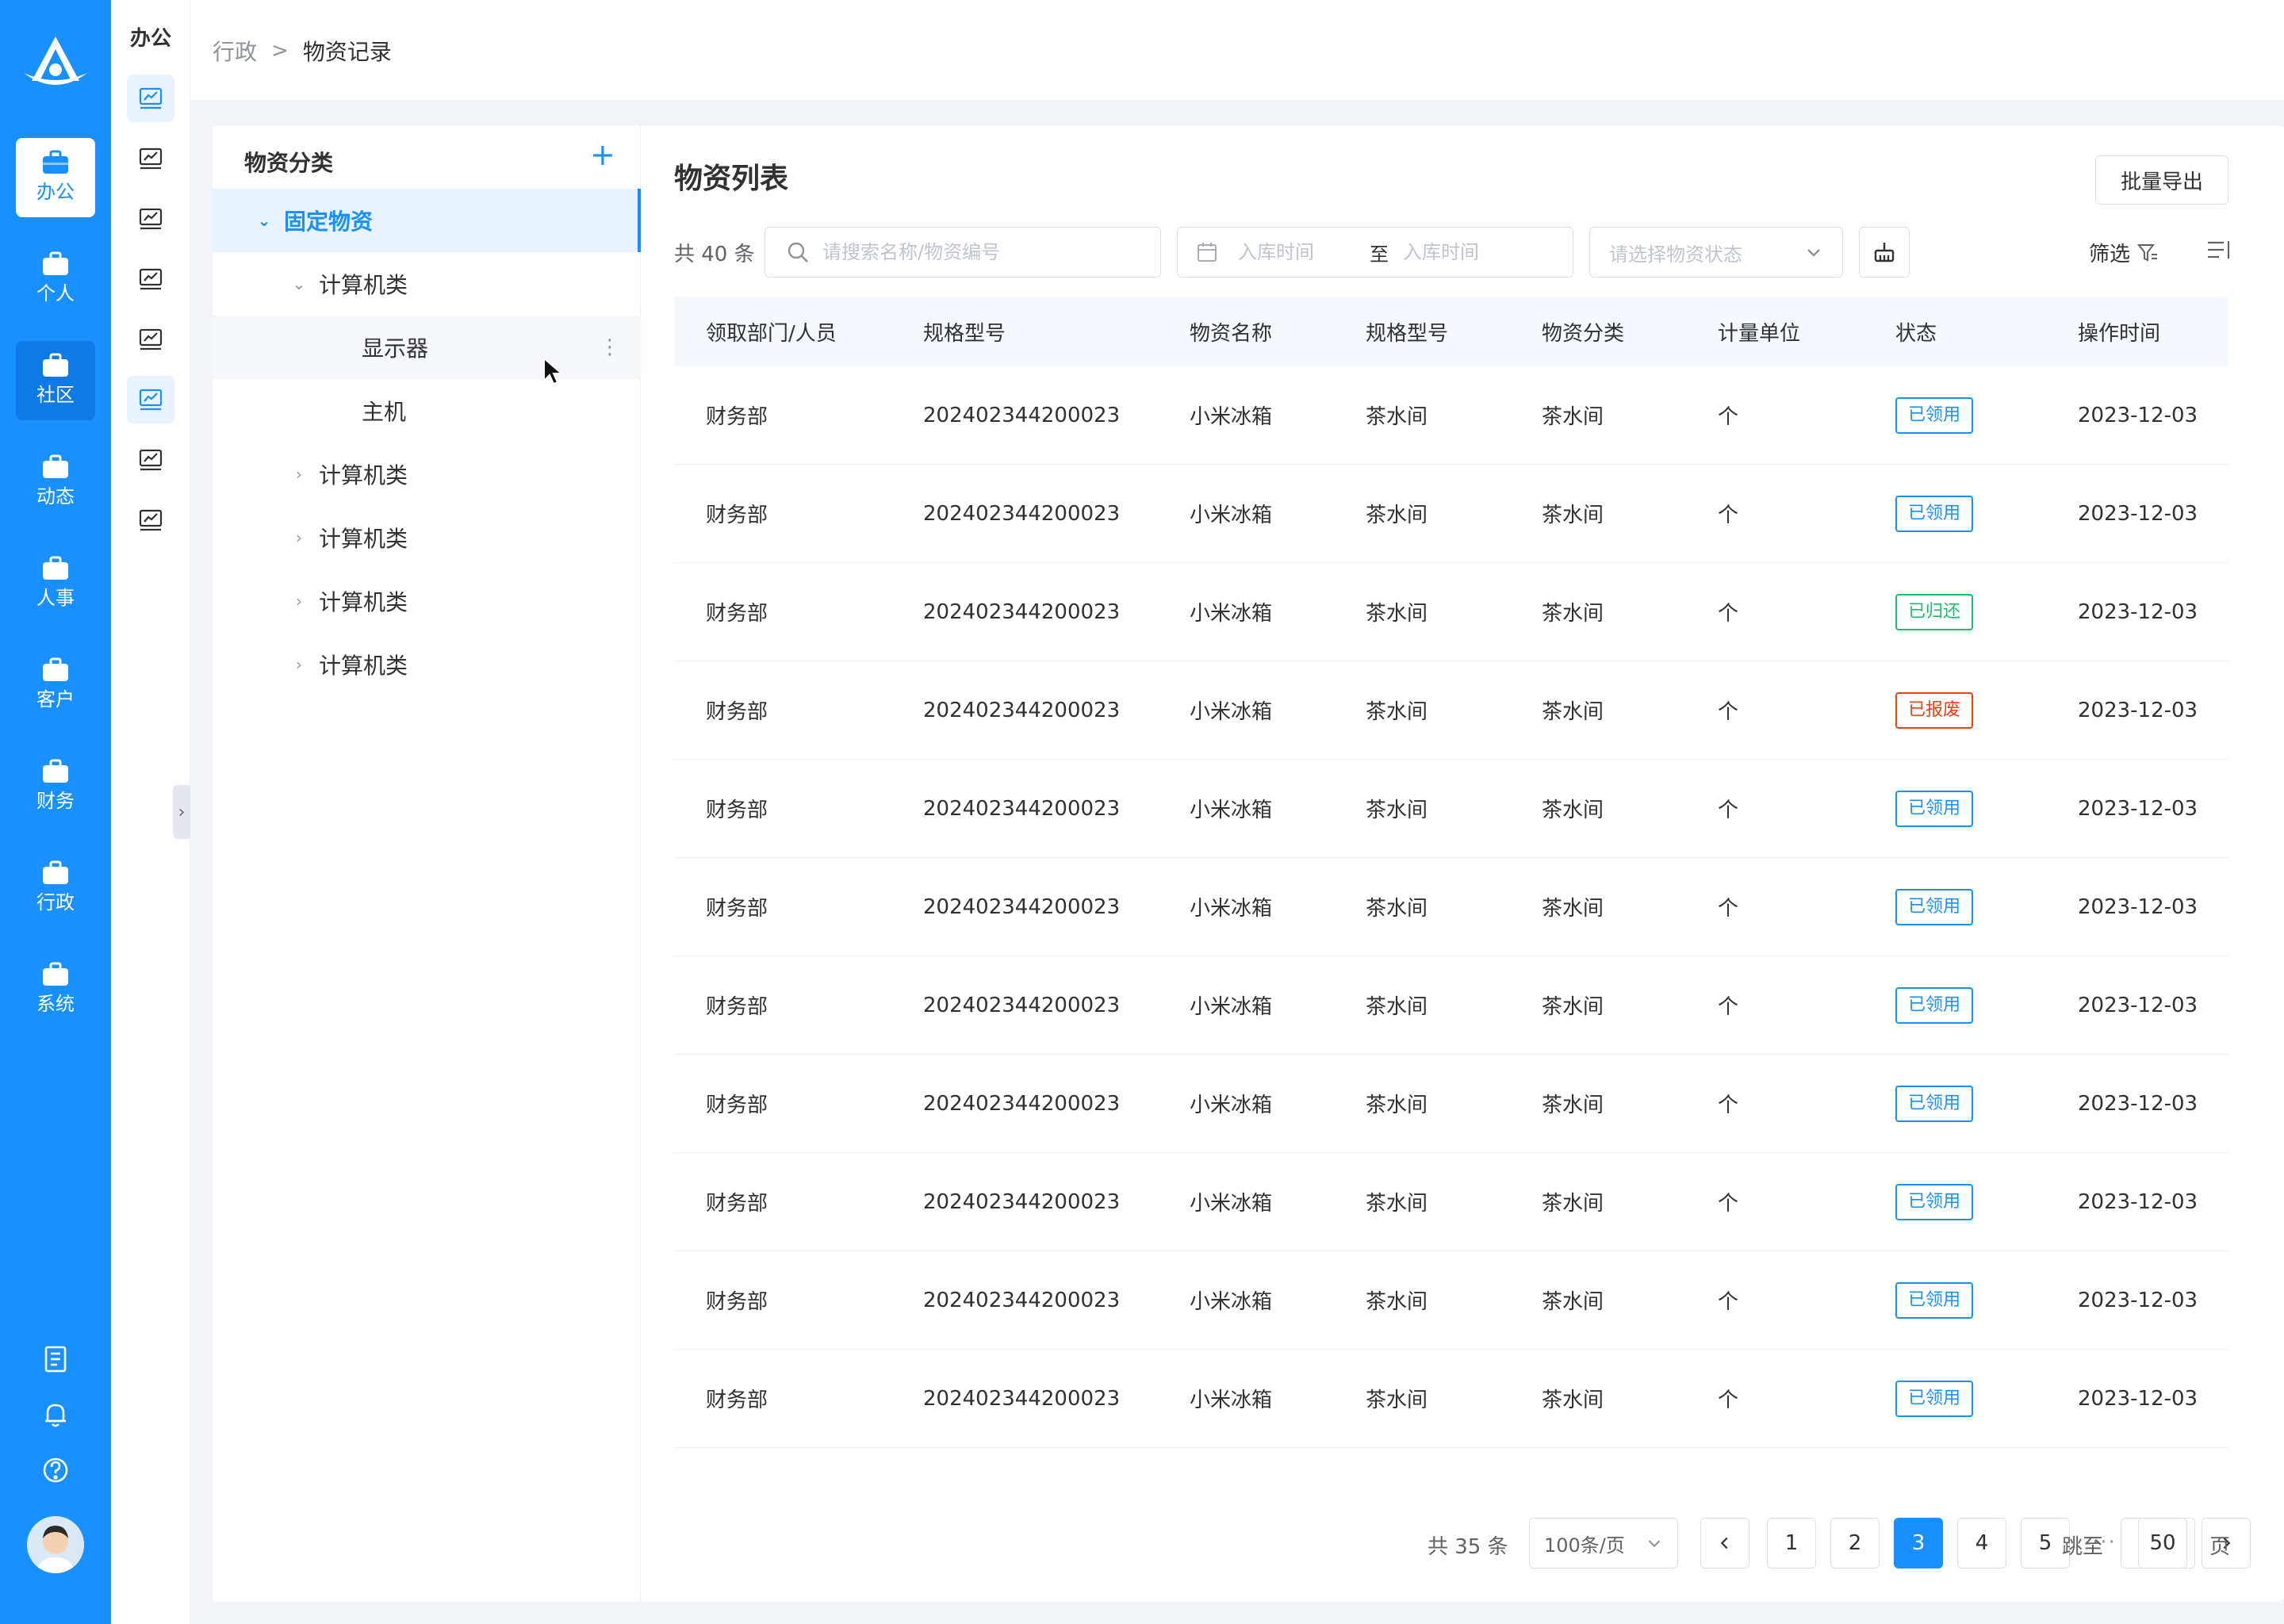 Image resolution: width=2284 pixels, height=1624 pixels. Describe the element at coordinates (602, 155) in the screenshot. I see `add-category-plus-icon: +` at that location.